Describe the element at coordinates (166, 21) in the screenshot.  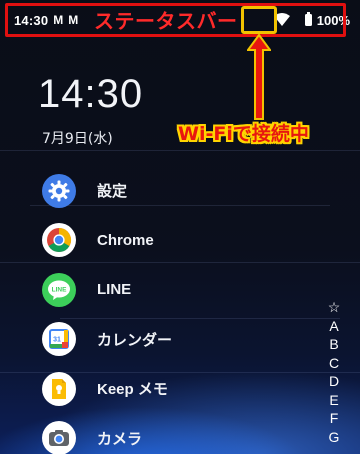
I see `status-bar-annotation-label: ステータスバー` at that location.